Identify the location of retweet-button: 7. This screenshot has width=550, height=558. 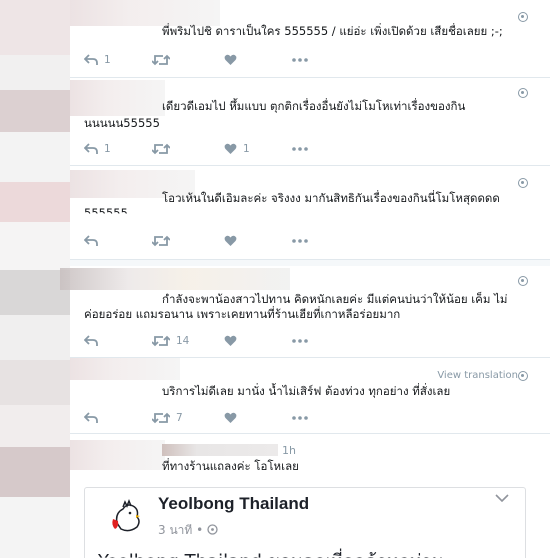
(167, 418).